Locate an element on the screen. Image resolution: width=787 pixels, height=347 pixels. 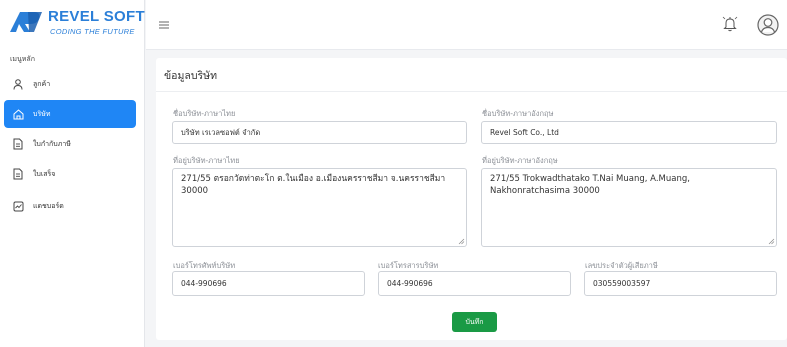
page-title: ข้อมูลบริษัท is located at coordinates (190, 76).